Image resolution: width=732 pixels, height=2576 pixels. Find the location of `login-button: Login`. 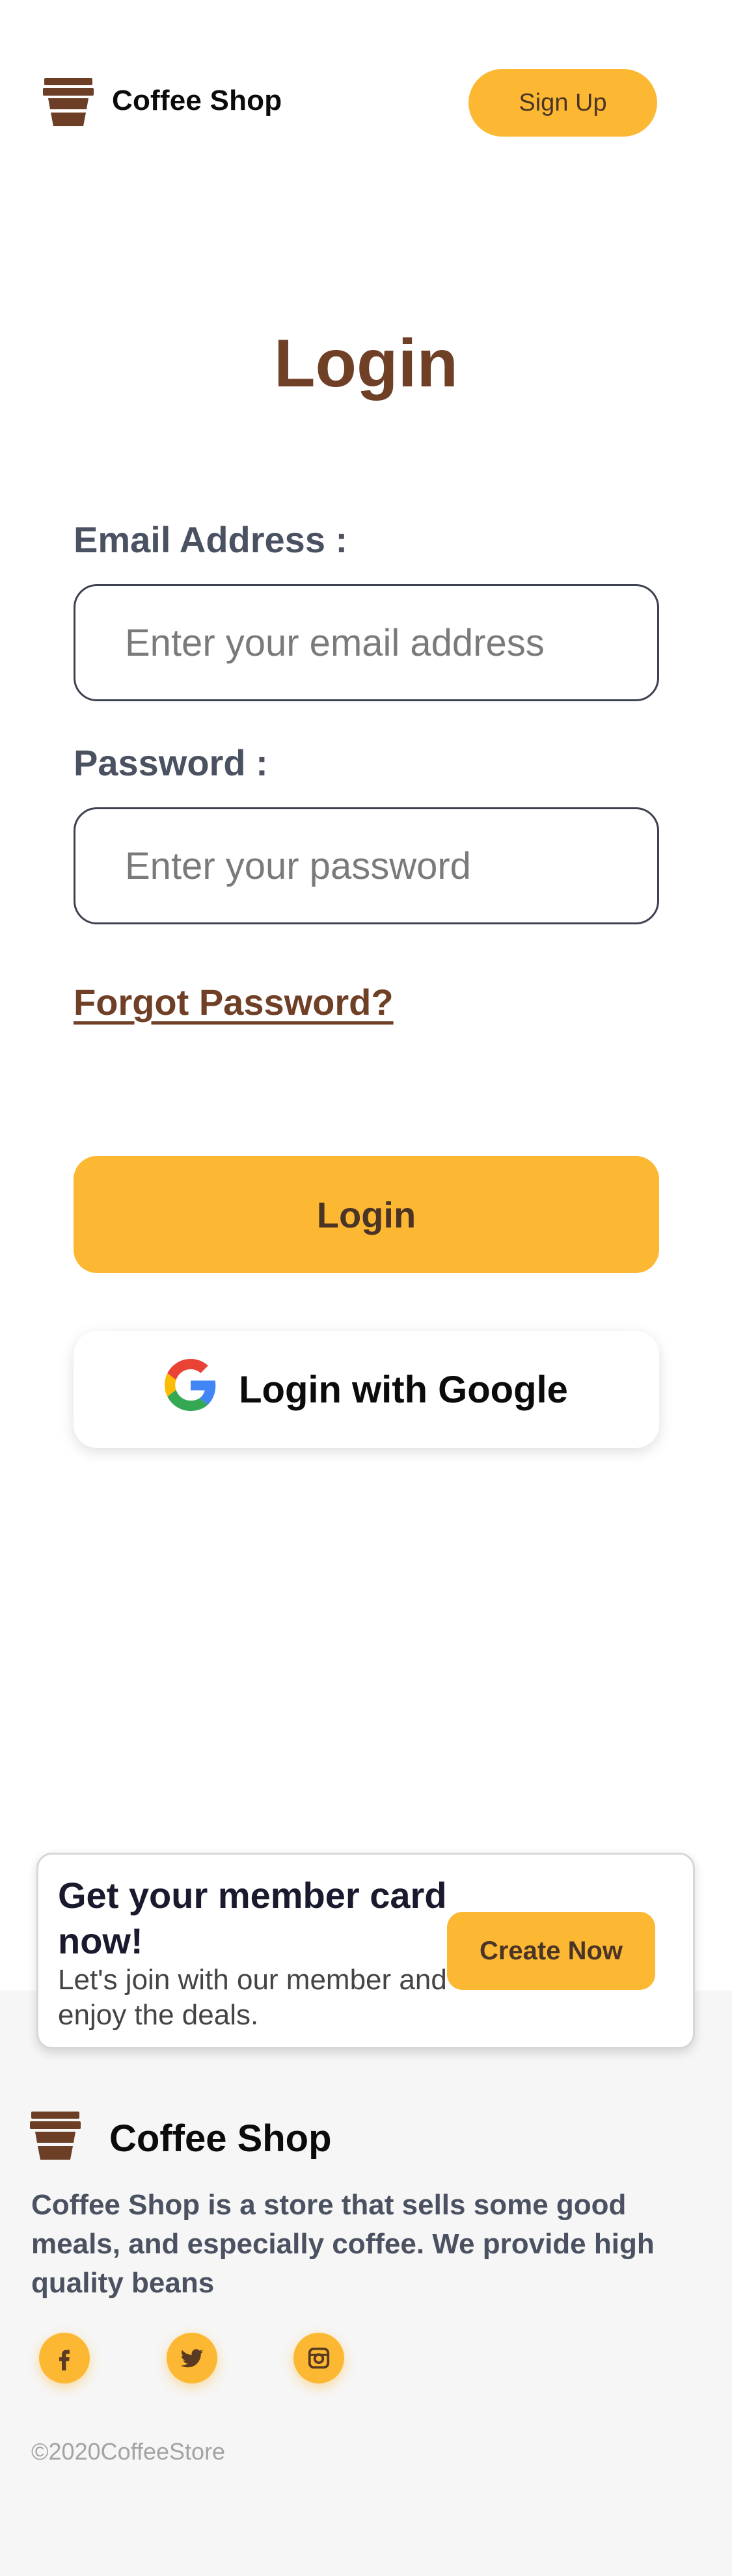

login-button: Login is located at coordinates (366, 1214).